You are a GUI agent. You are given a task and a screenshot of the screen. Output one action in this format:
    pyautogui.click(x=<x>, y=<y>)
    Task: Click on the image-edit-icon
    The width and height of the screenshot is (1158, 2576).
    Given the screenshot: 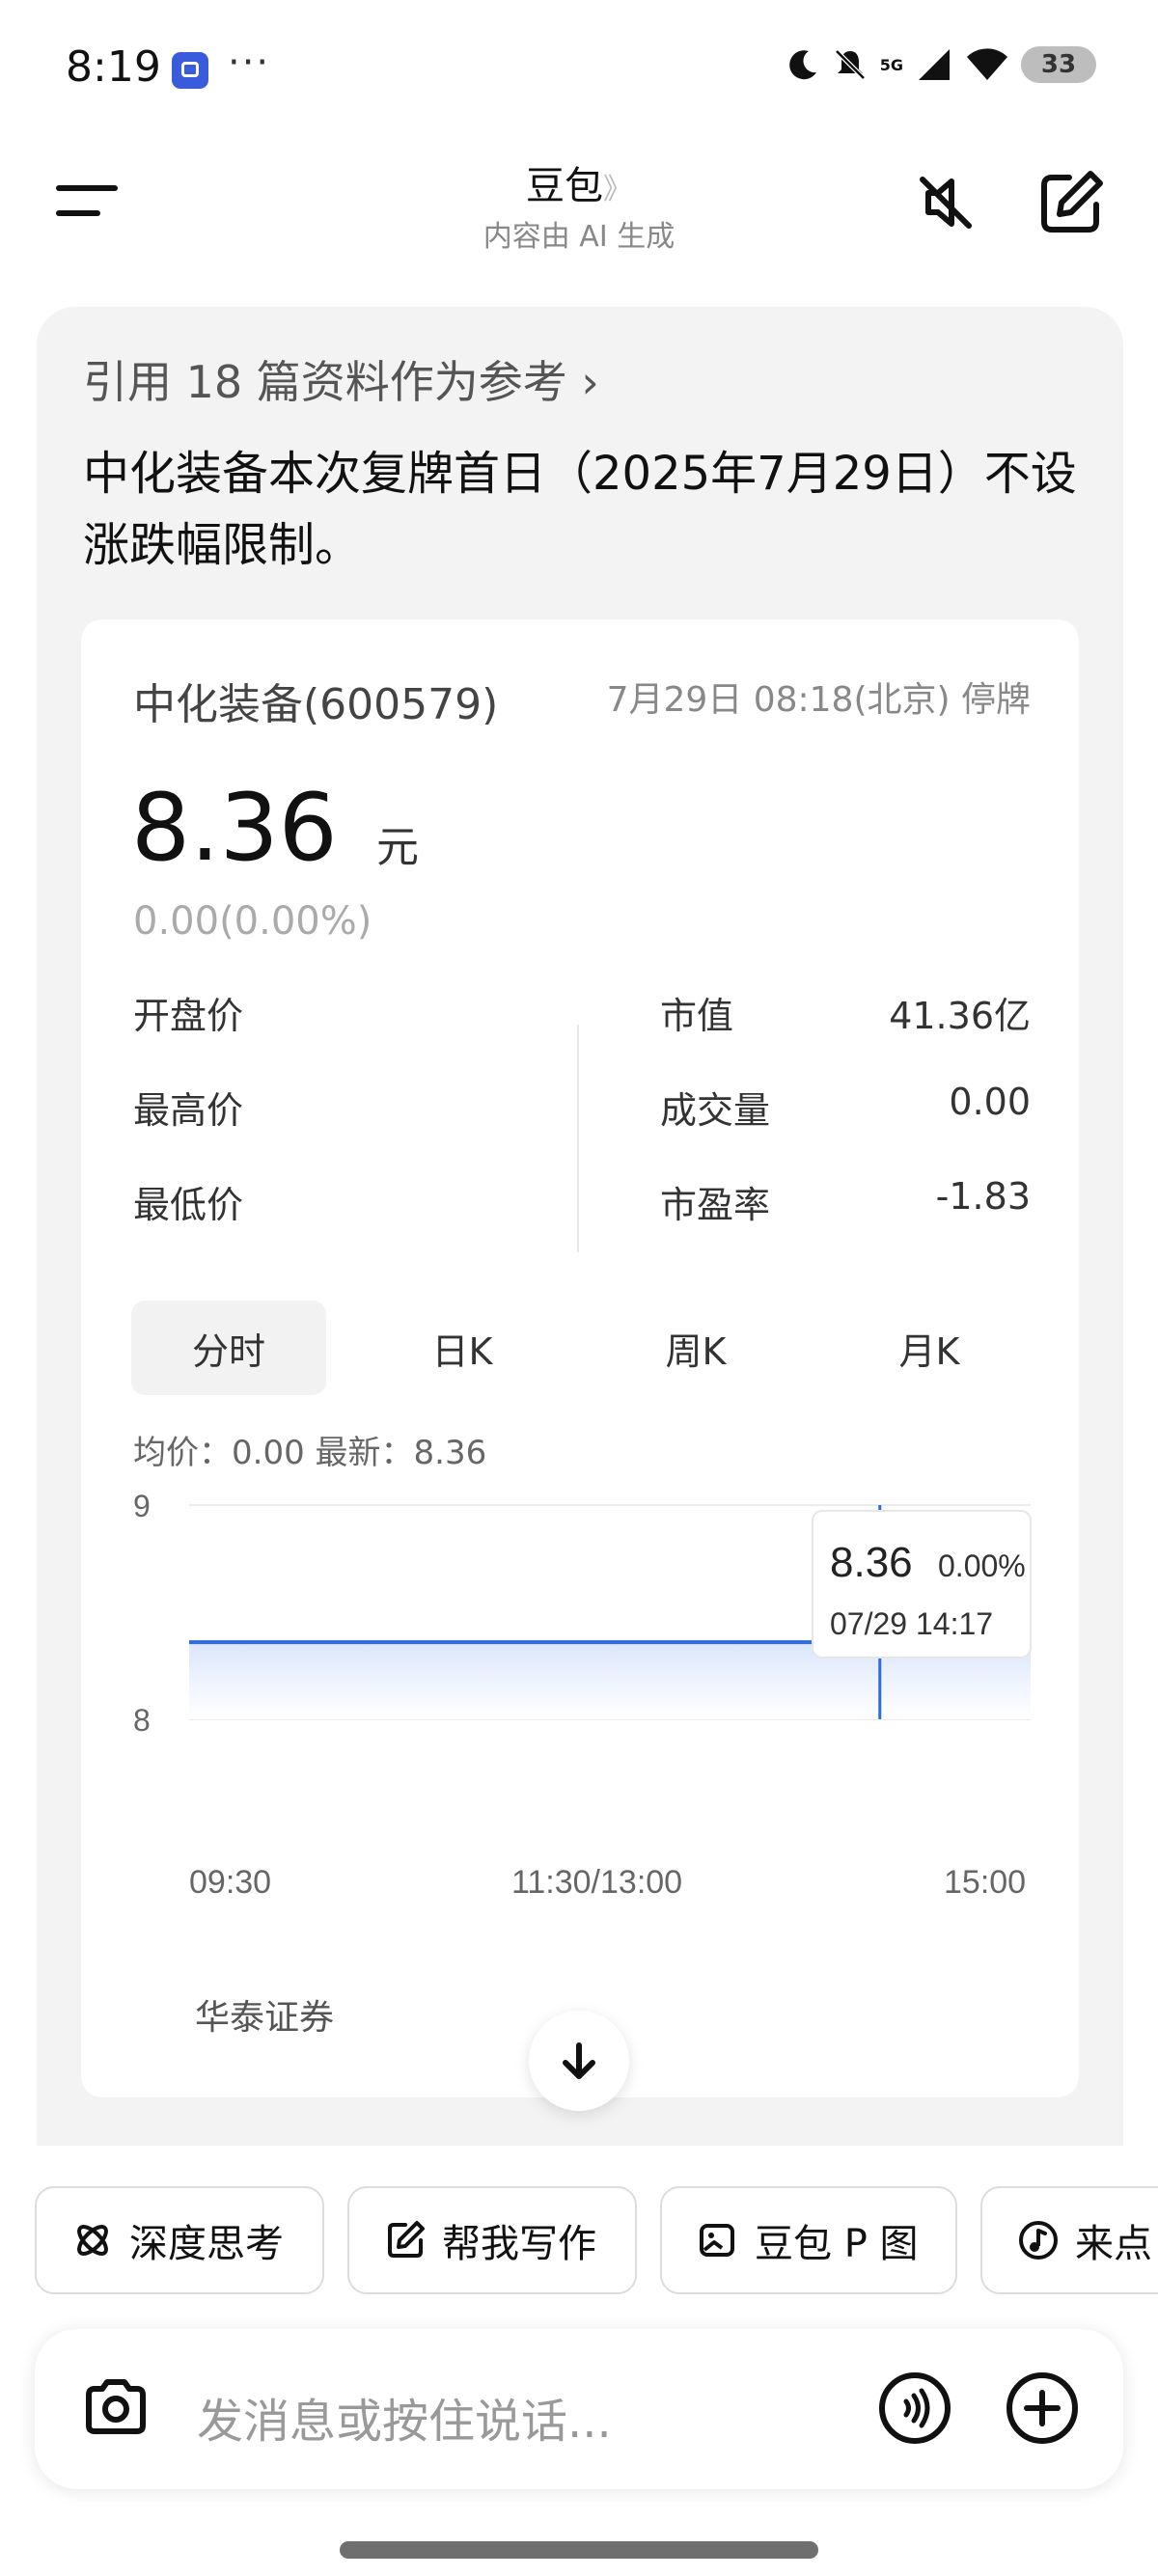 What is the action you would take?
    pyautogui.click(x=717, y=2240)
    